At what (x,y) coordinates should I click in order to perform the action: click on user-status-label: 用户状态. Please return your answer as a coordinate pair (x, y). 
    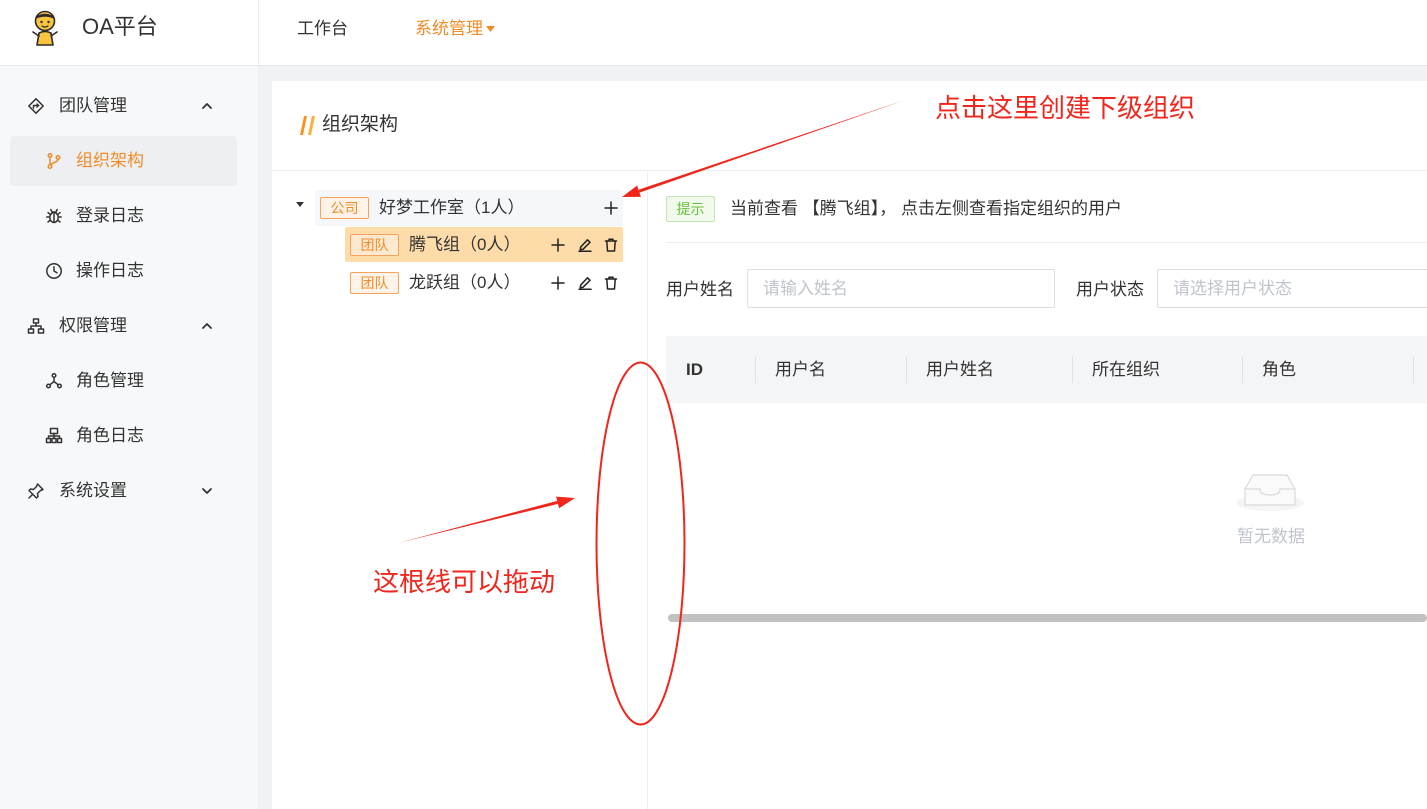
    Looking at the image, I should click on (1110, 289).